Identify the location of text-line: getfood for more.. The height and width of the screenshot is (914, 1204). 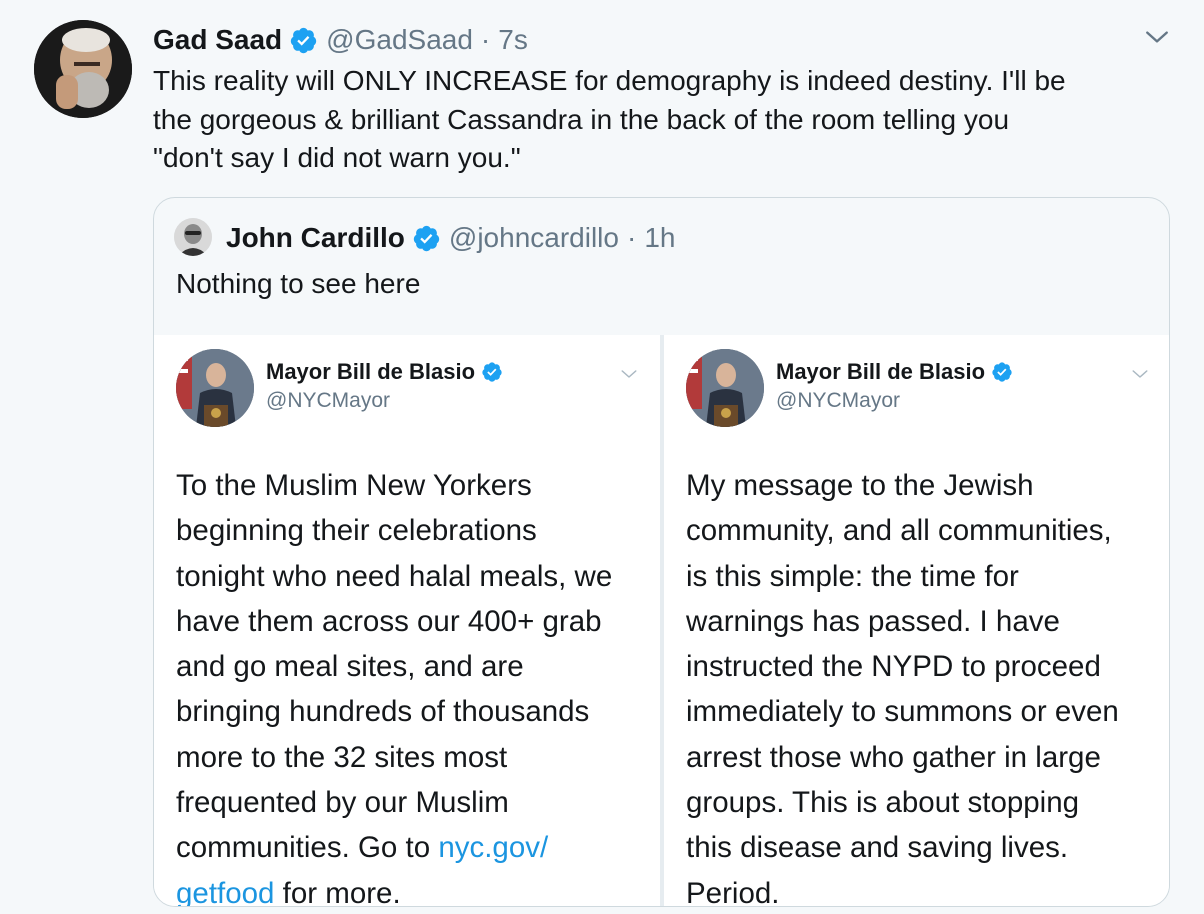
(411, 889).